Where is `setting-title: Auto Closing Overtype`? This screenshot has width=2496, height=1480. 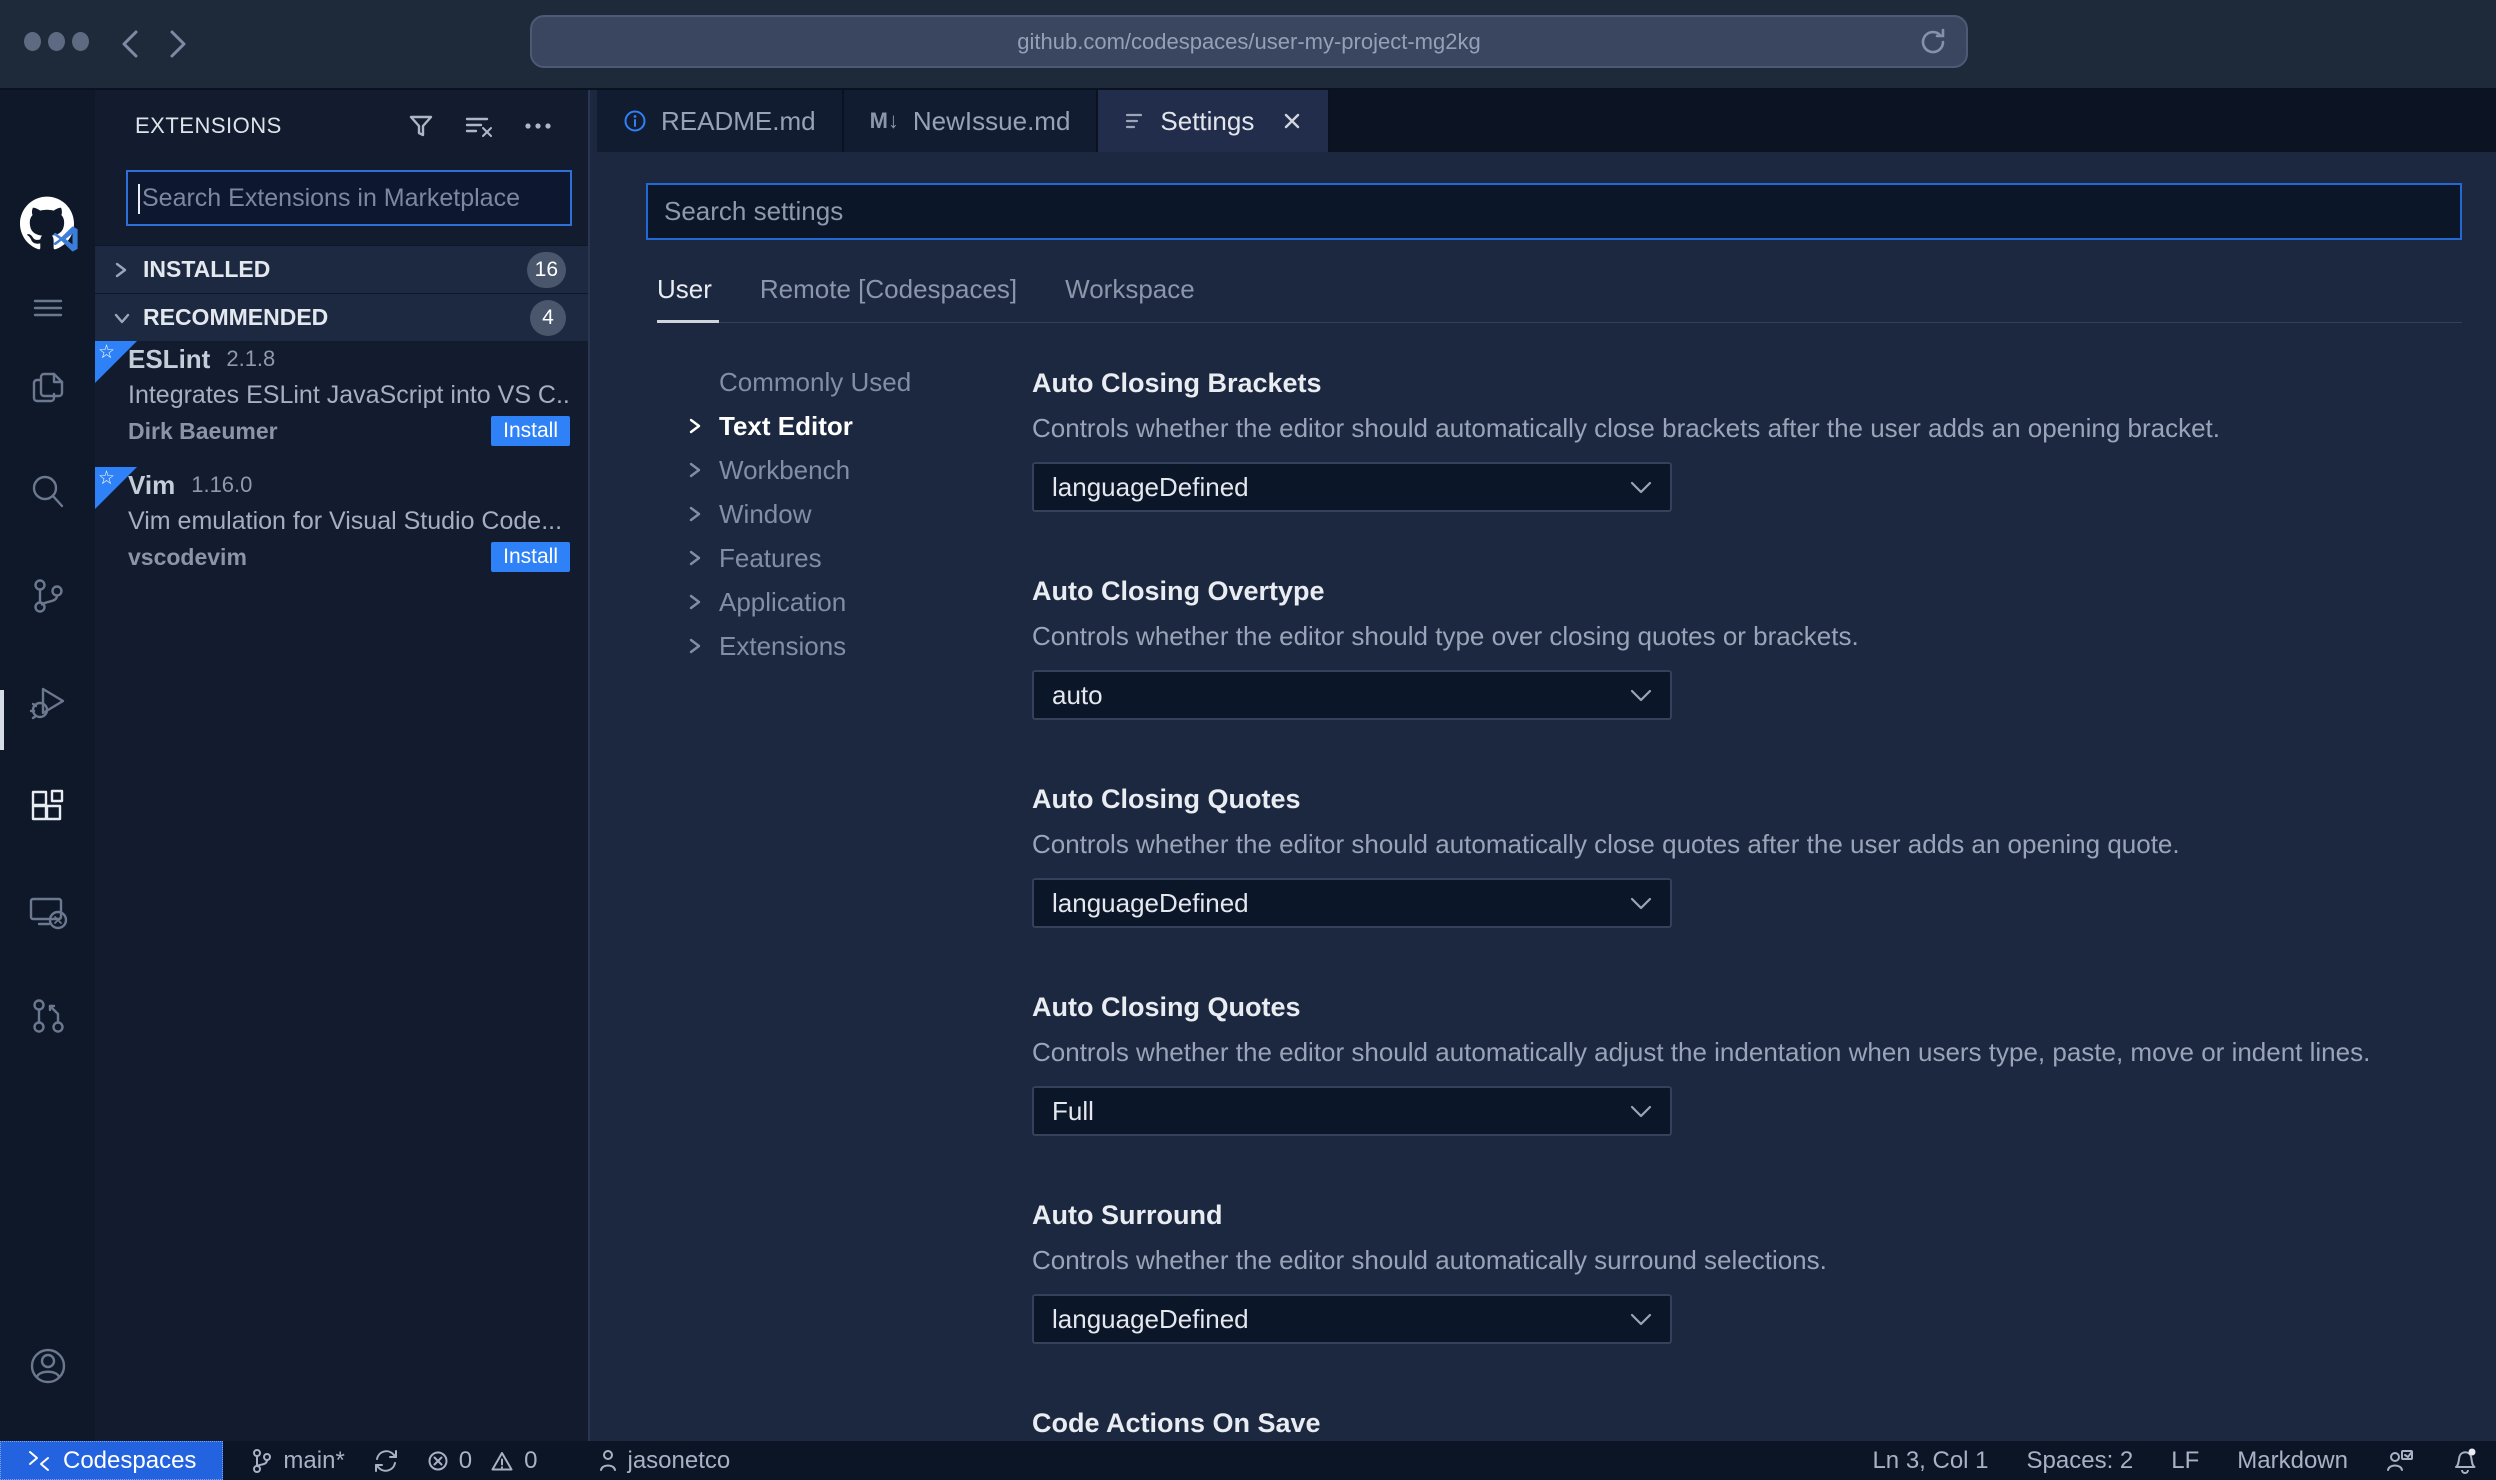 setting-title: Auto Closing Overtype is located at coordinates (1178, 591).